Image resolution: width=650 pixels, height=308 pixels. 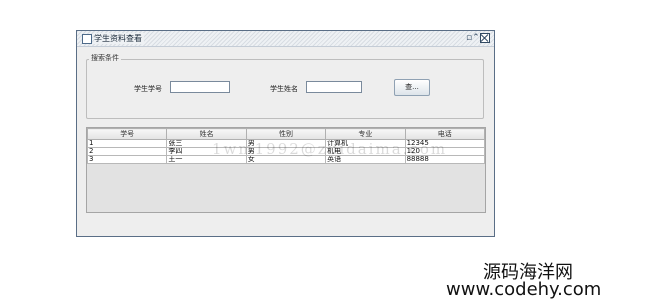 I want to click on column-header-phone: 电话, so click(x=445, y=134).